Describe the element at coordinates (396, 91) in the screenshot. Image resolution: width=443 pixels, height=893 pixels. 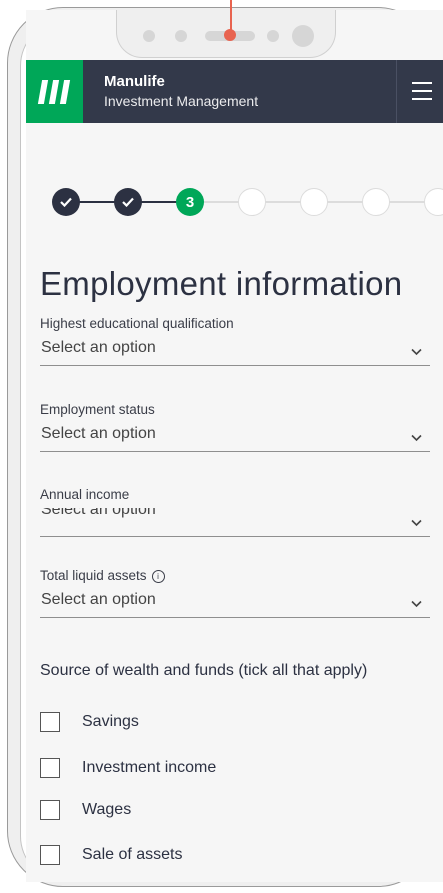
I see `header-divider` at that location.